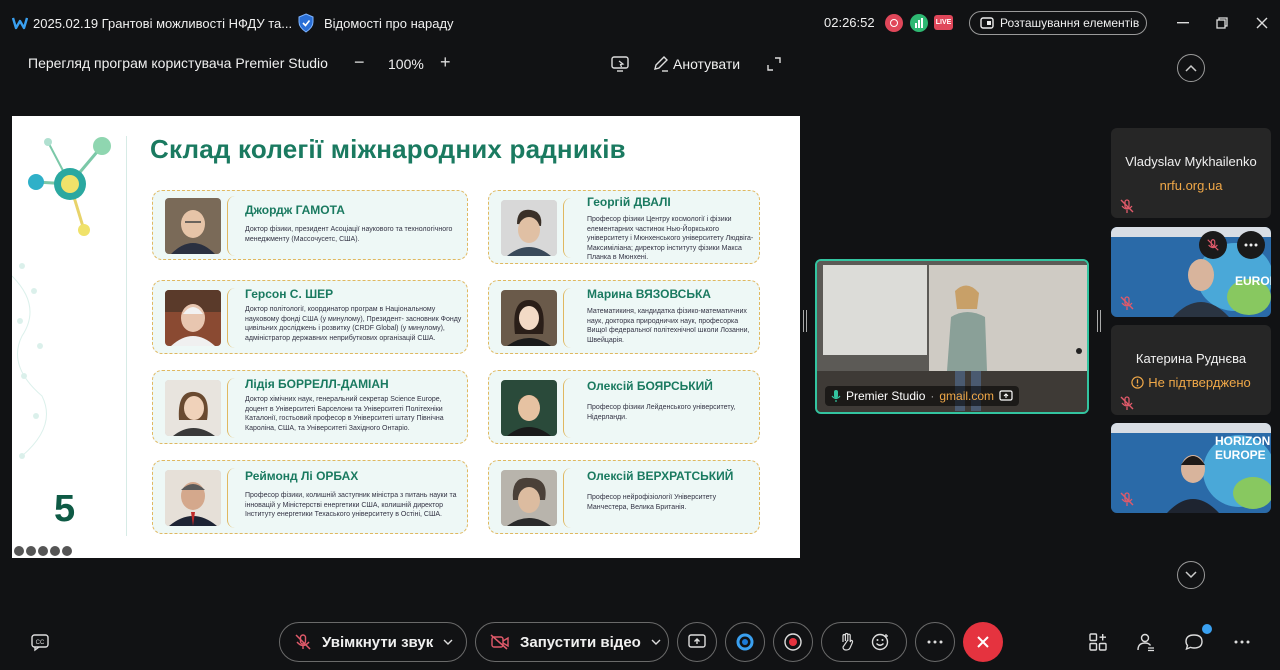 Image resolution: width=1280 pixels, height=670 pixels. I want to click on shield-icon, so click(306, 23).